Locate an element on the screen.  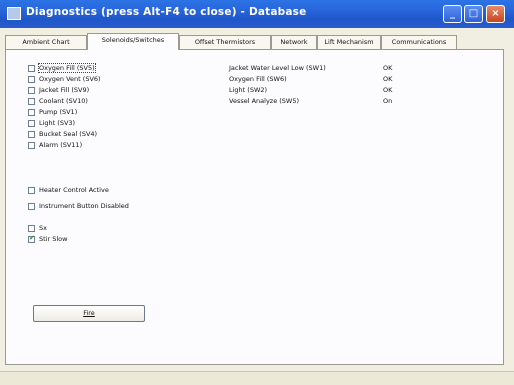
close-button: × is located at coordinates (495, 14).